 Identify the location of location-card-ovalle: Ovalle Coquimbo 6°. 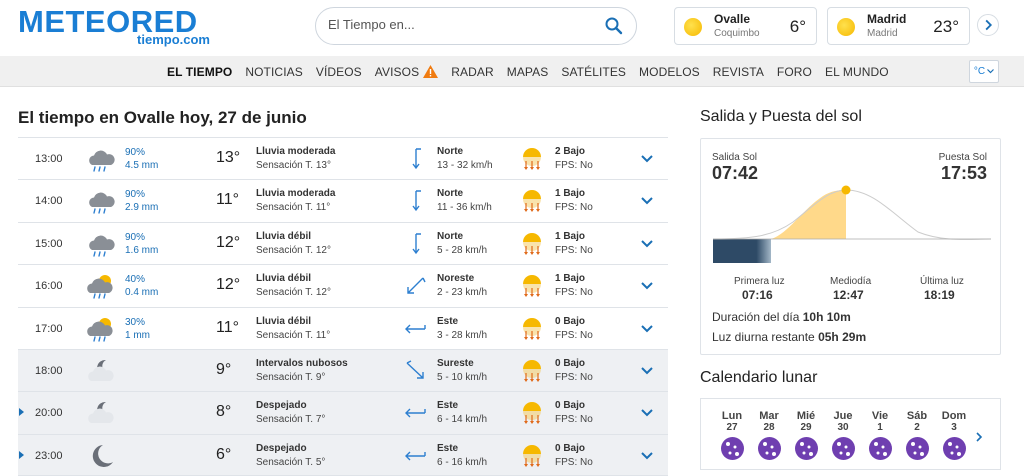
(745, 26).